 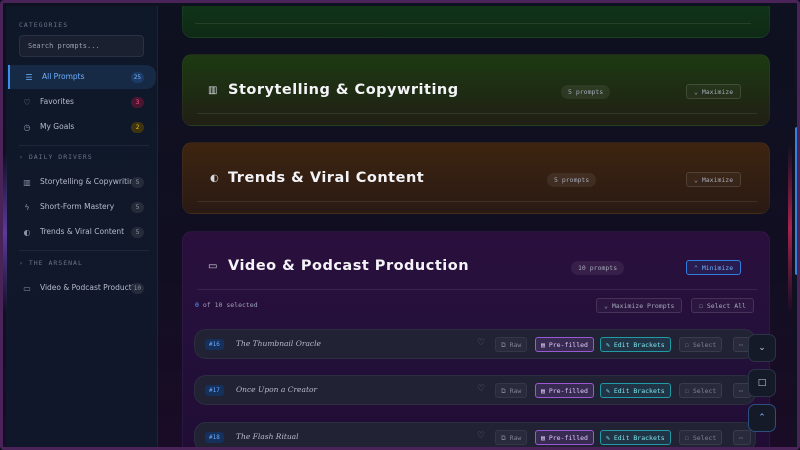 I want to click on count-badge: 25, so click(x=137, y=77).